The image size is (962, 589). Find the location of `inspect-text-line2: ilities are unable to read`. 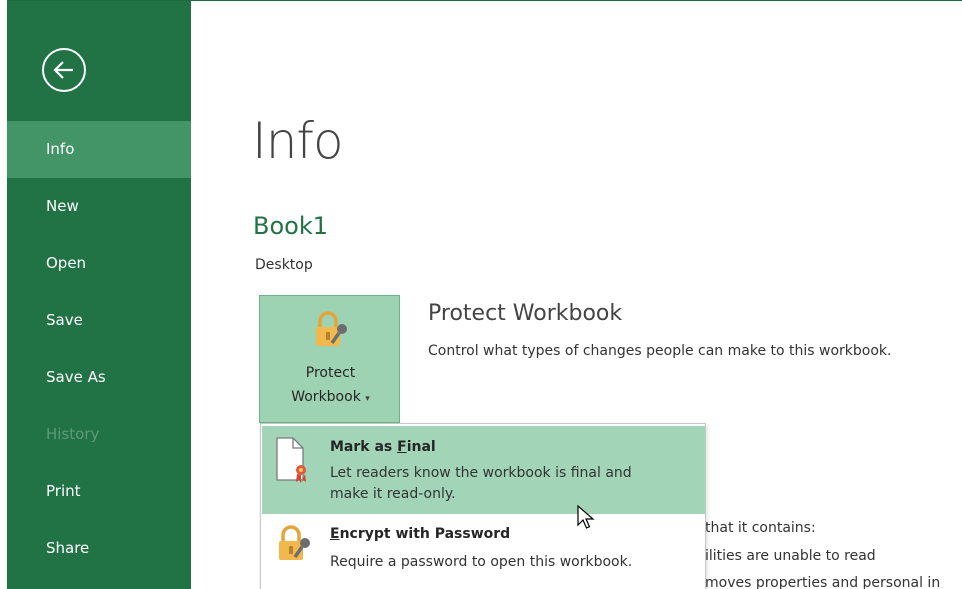

inspect-text-line2: ilities are unable to read is located at coordinates (790, 556).